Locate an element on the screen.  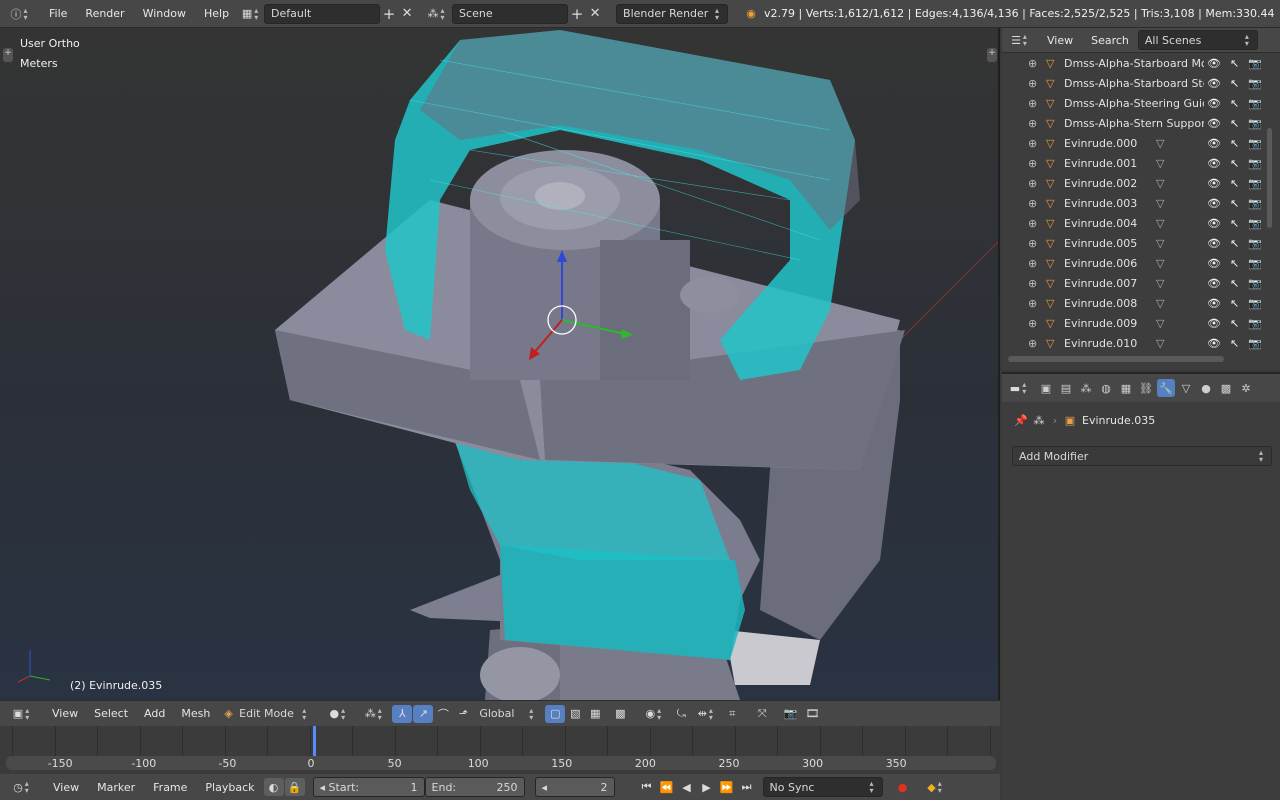
properties-editor-icon: ▬ ▴ ▾ is located at coordinates (1019, 388).